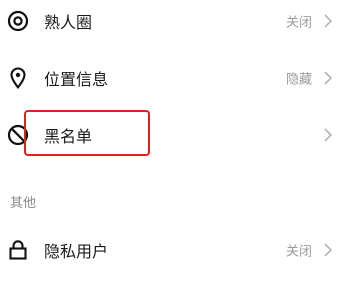 This screenshot has width=340, height=283. I want to click on setting-label: 黑名单, so click(68, 136).